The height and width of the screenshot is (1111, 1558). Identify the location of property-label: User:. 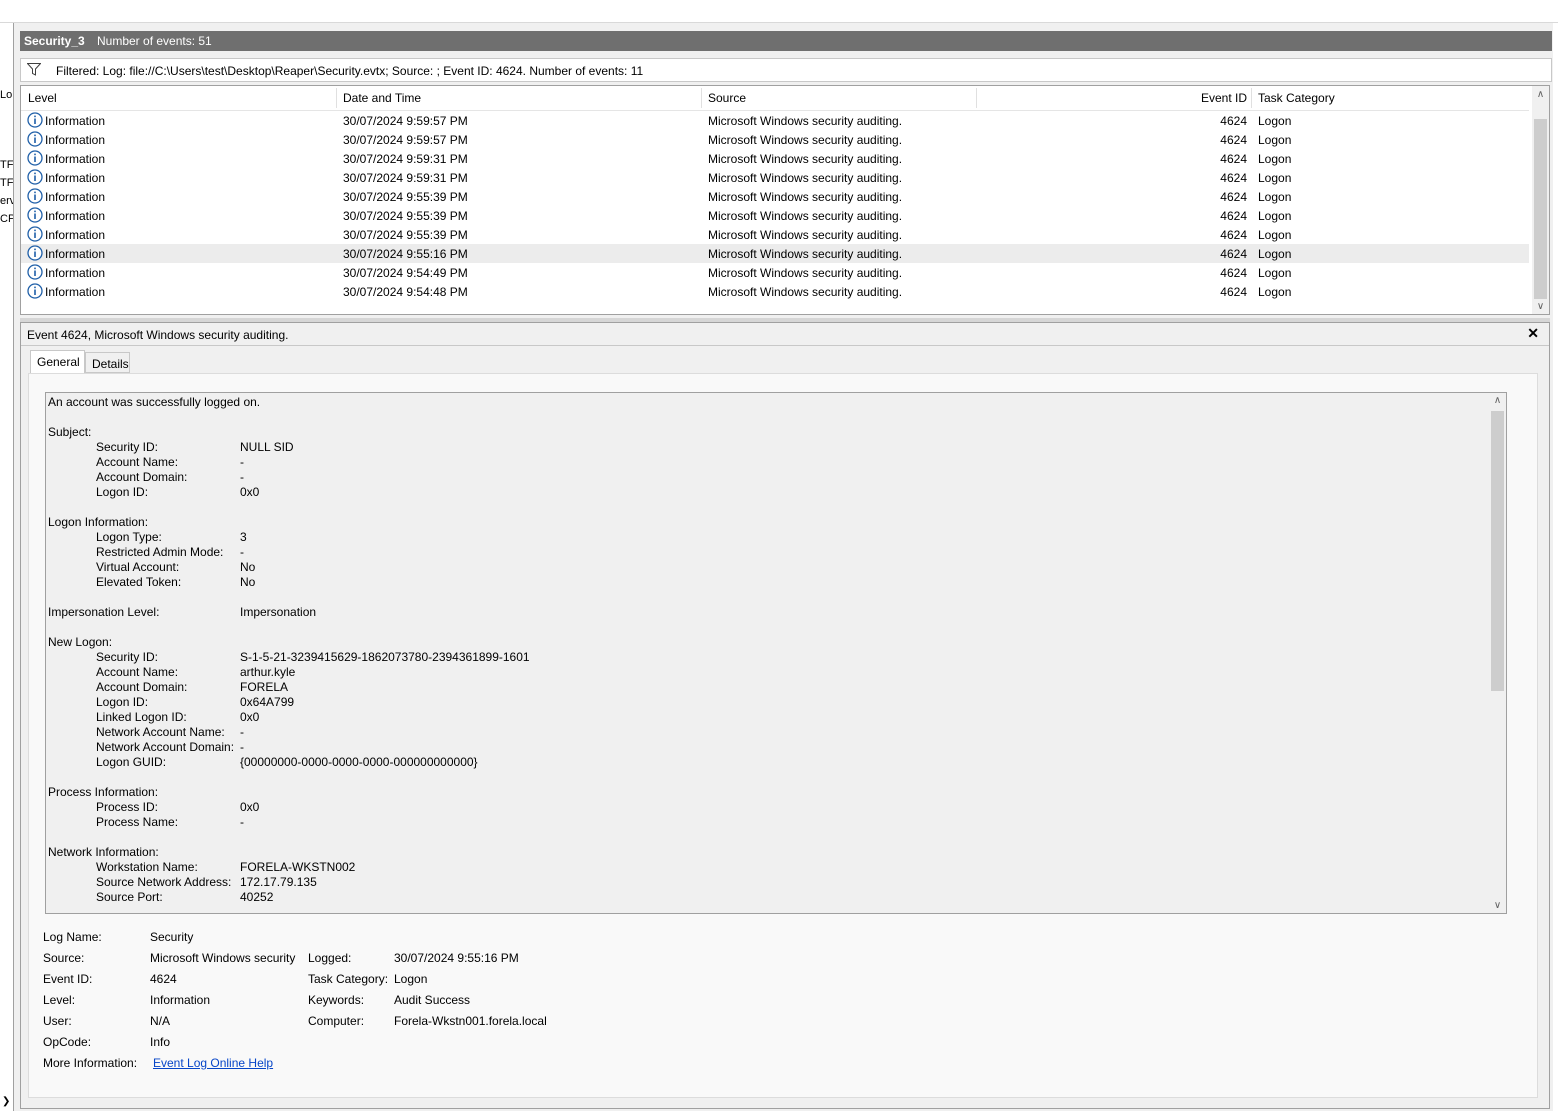
(57, 1021).